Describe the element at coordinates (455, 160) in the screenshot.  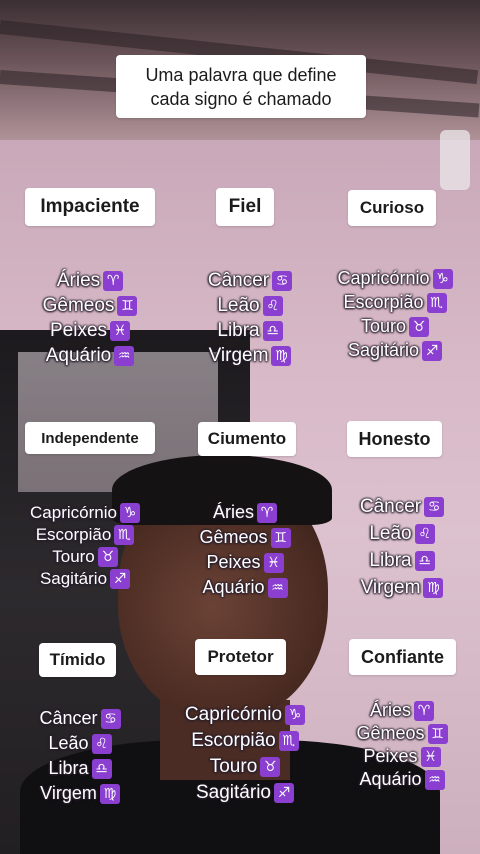
I see `lamp` at that location.